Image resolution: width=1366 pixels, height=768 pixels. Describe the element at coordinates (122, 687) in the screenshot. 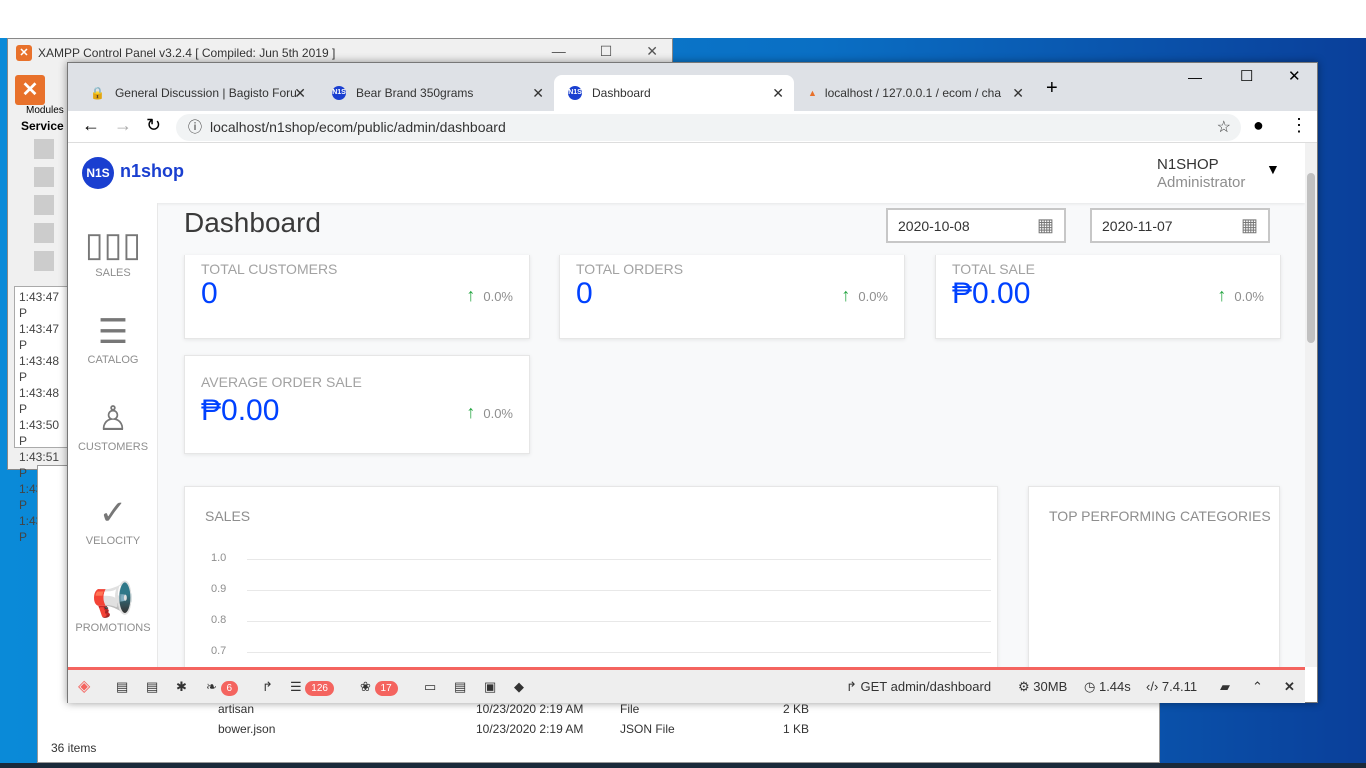

I see `messages-icon: ▤` at that location.